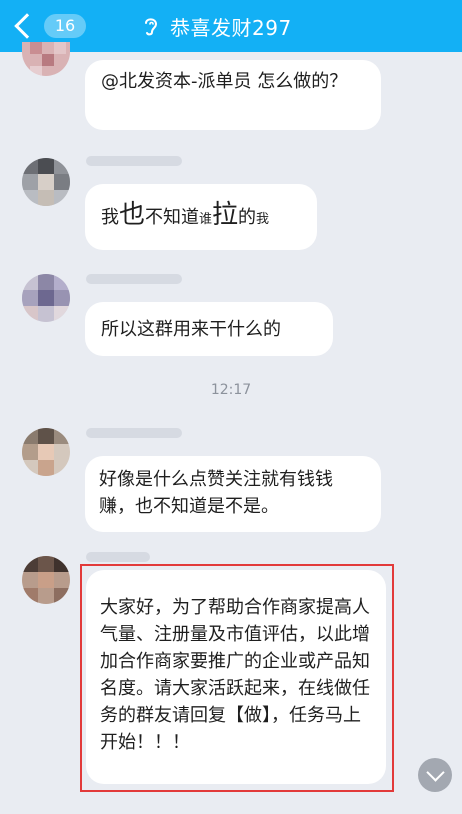  What do you see at coordinates (191, 329) in the screenshot?
I see `message-text: 所以这群用来干什么的` at bounding box center [191, 329].